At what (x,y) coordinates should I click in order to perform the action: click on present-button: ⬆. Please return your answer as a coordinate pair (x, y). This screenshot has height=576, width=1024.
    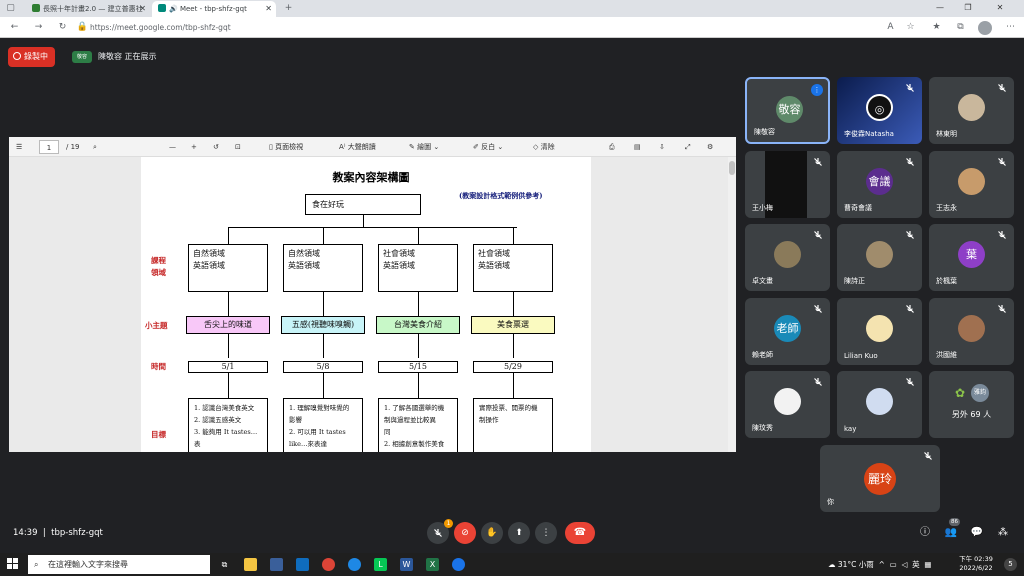
    Looking at the image, I should click on (519, 533).